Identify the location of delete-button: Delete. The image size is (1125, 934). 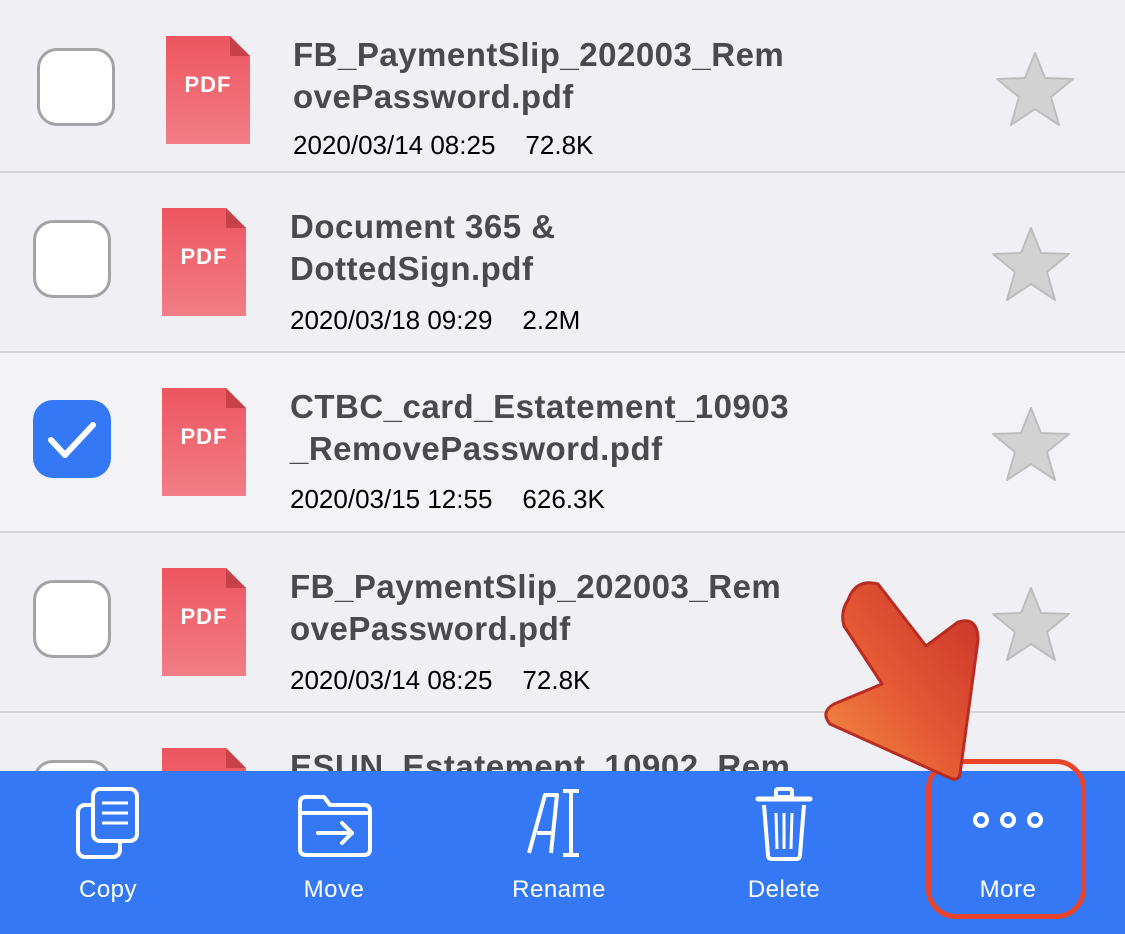
(784, 852).